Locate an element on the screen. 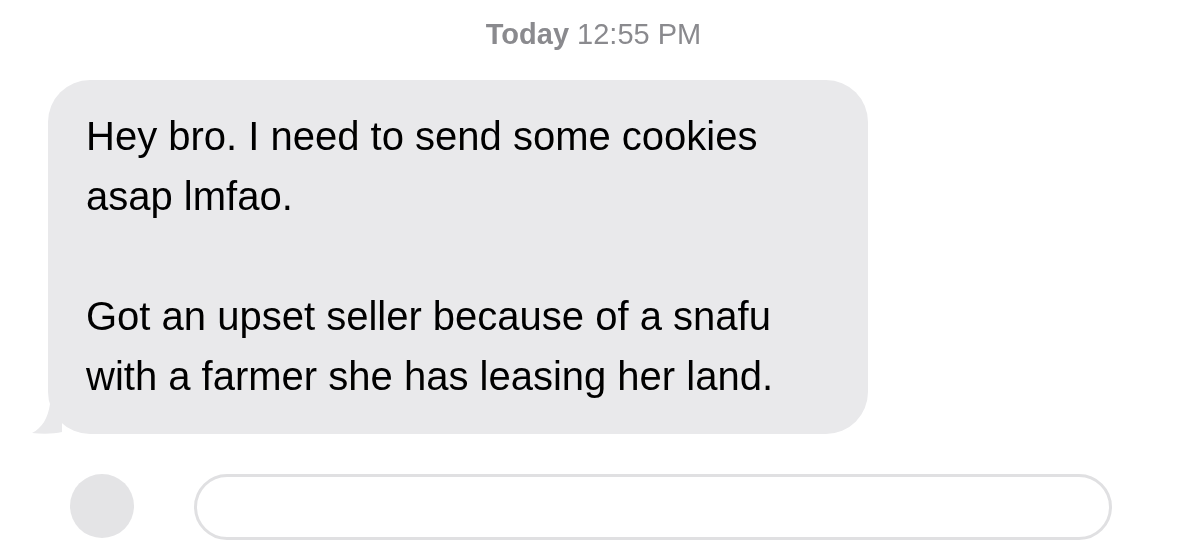 Image resolution: width=1179 pixels, height=541 pixels. message-text: Hey bro. I need to send some cookies asap lmfao. is located at coordinates (422, 166).